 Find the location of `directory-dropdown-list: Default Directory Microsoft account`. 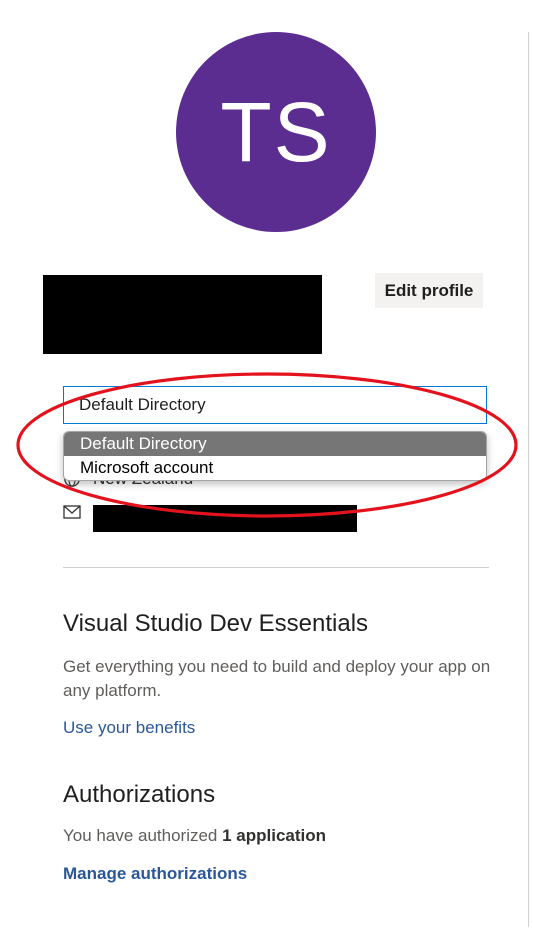

directory-dropdown-list: Default Directory Microsoft account is located at coordinates (275, 456).